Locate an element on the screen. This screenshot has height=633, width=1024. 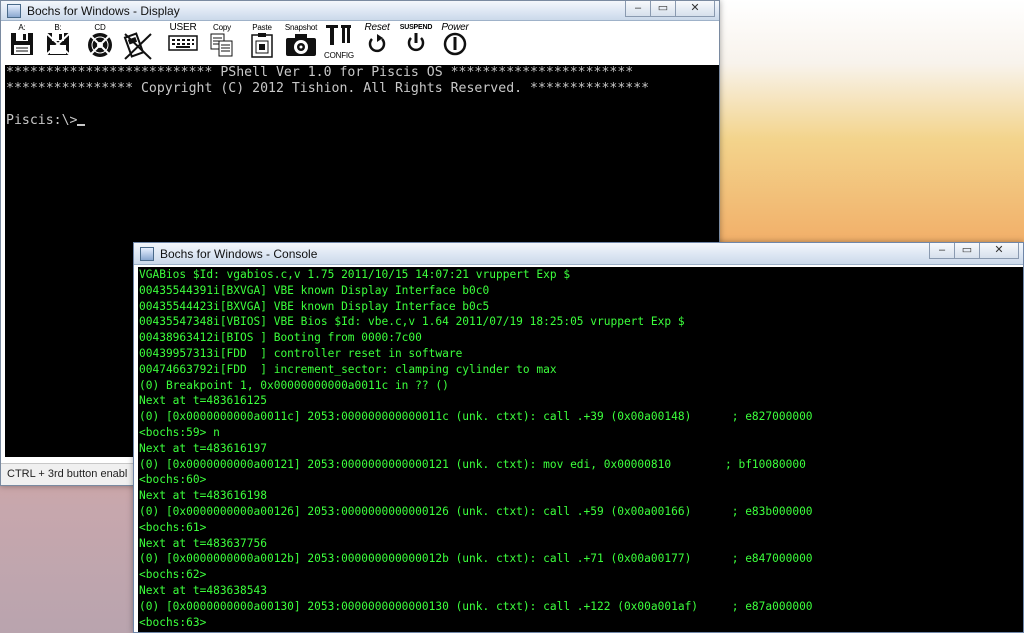
copy-button: Copy is located at coordinates (222, 40).